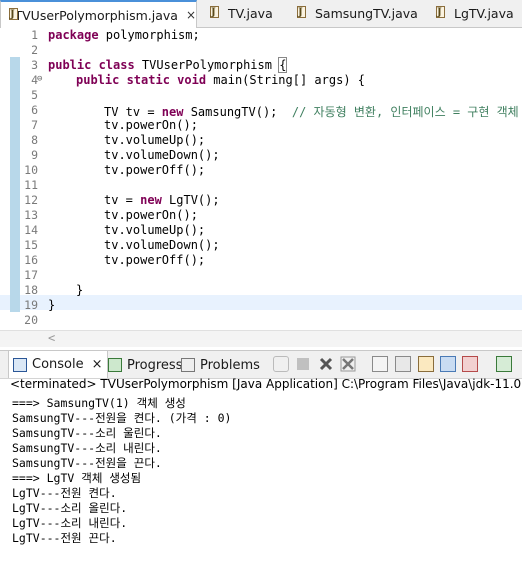 The height and width of the screenshot is (576, 522). Describe the element at coordinates (73, 35) in the screenshot. I see `keyword: package` at that location.